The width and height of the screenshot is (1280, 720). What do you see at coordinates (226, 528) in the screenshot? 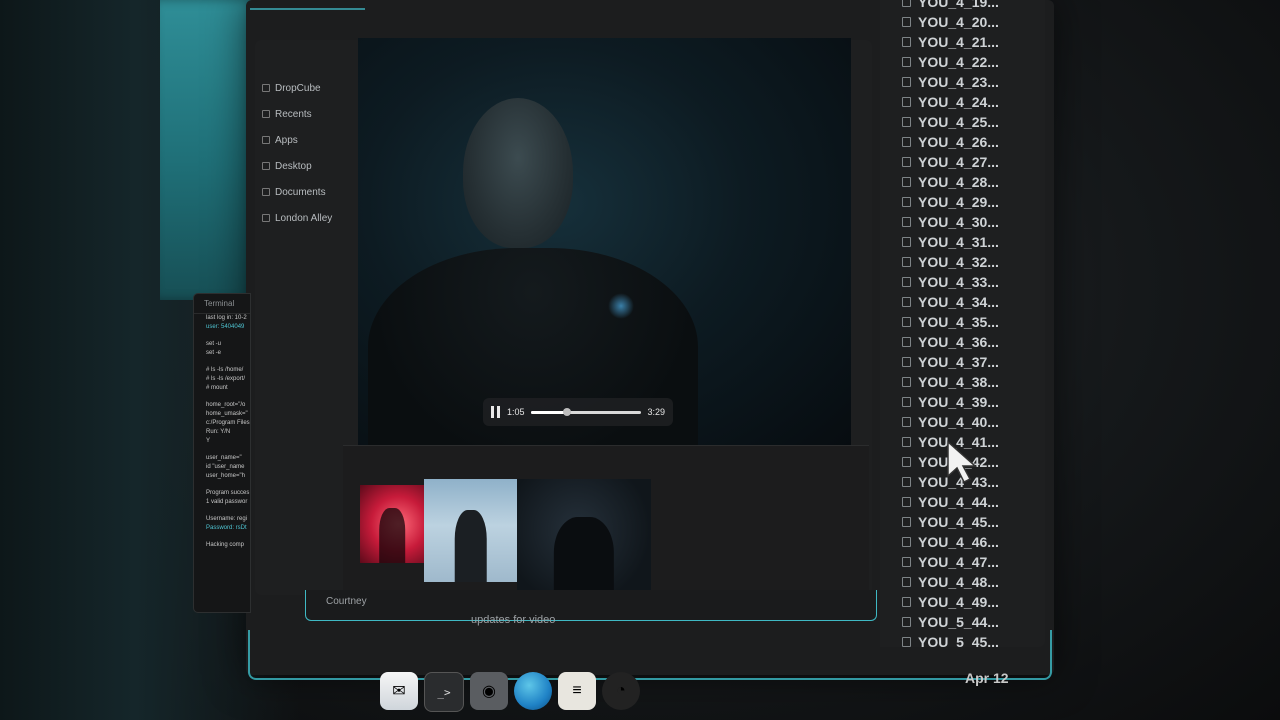
I see `terminal-line: Password: rsDt` at bounding box center [226, 528].